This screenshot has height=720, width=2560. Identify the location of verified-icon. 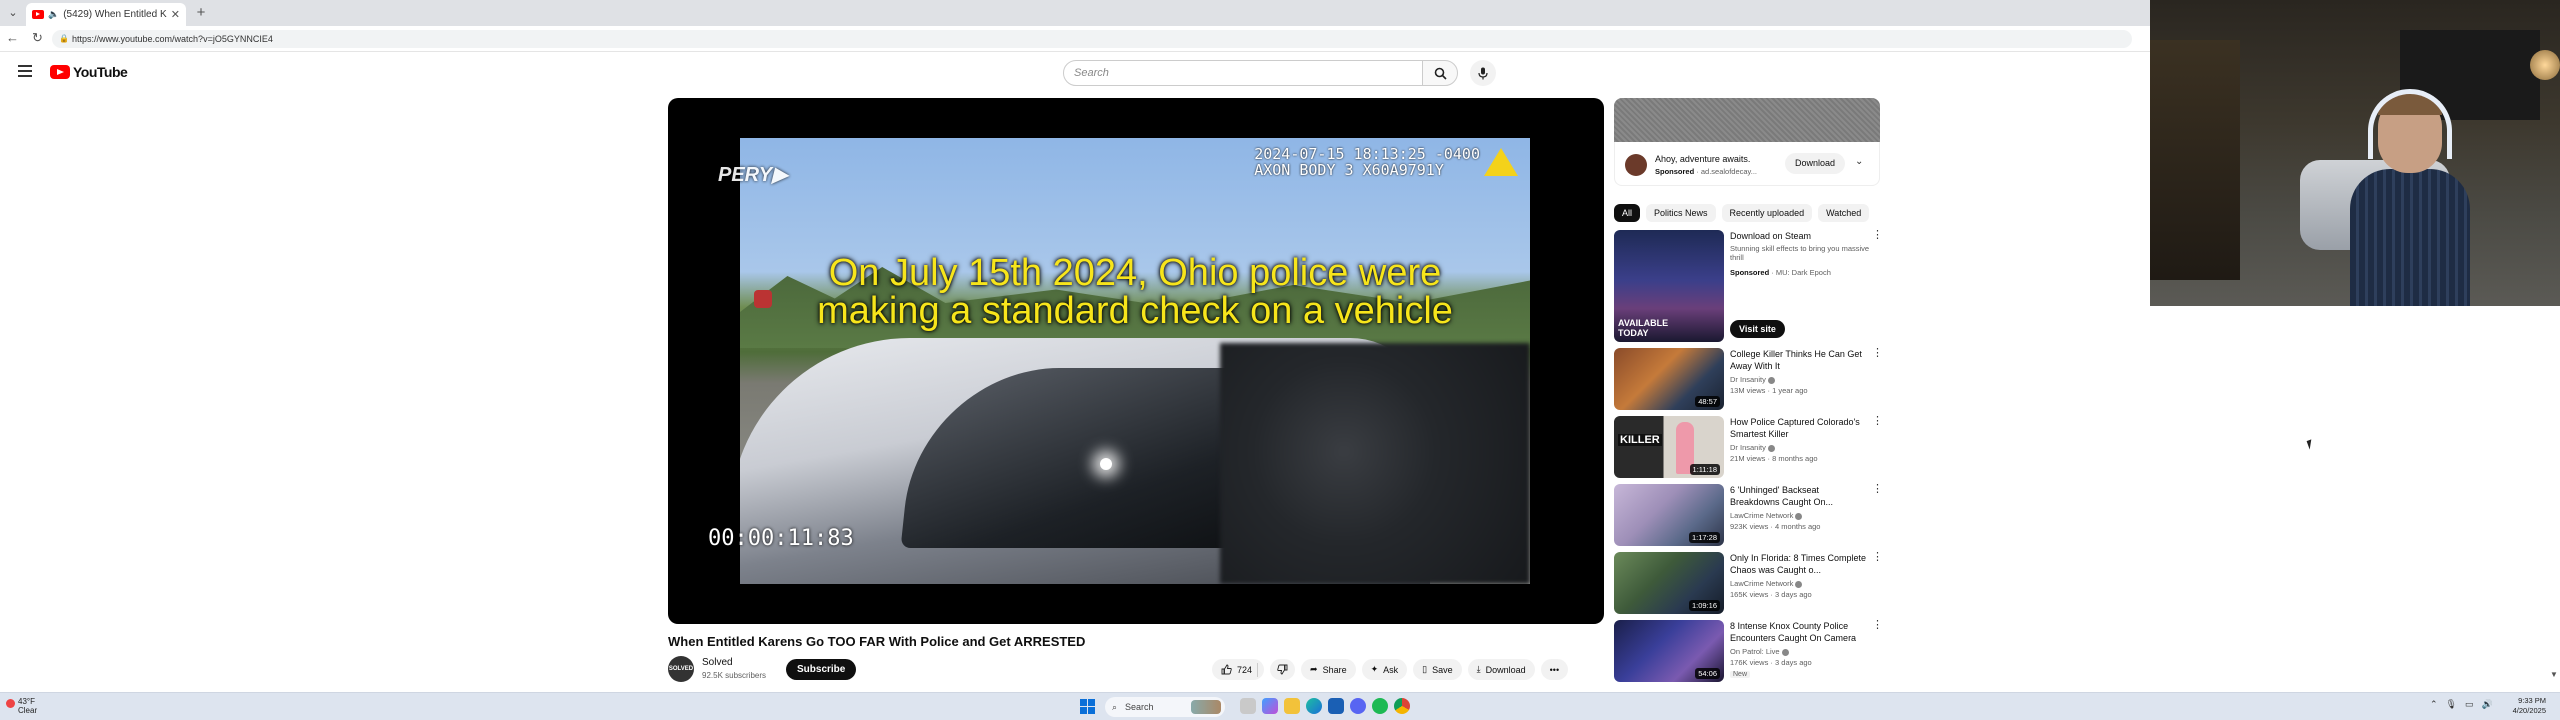
(1771, 448).